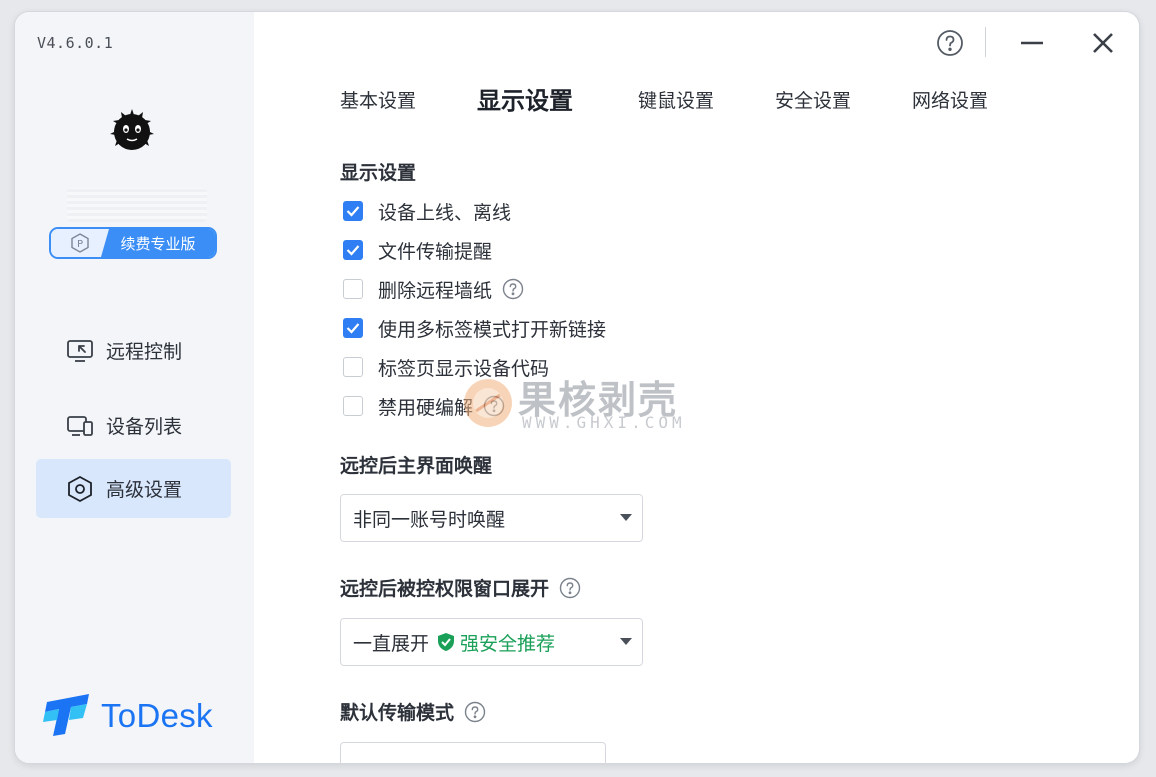  I want to click on safe-tag-label: 强安全推荐, so click(508, 643).